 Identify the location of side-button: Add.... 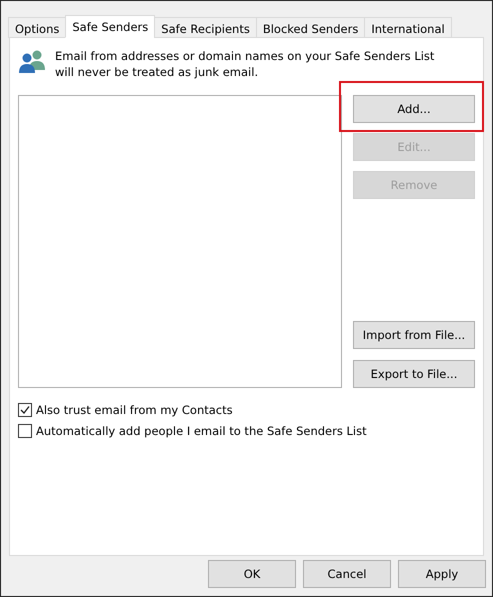
(414, 109).